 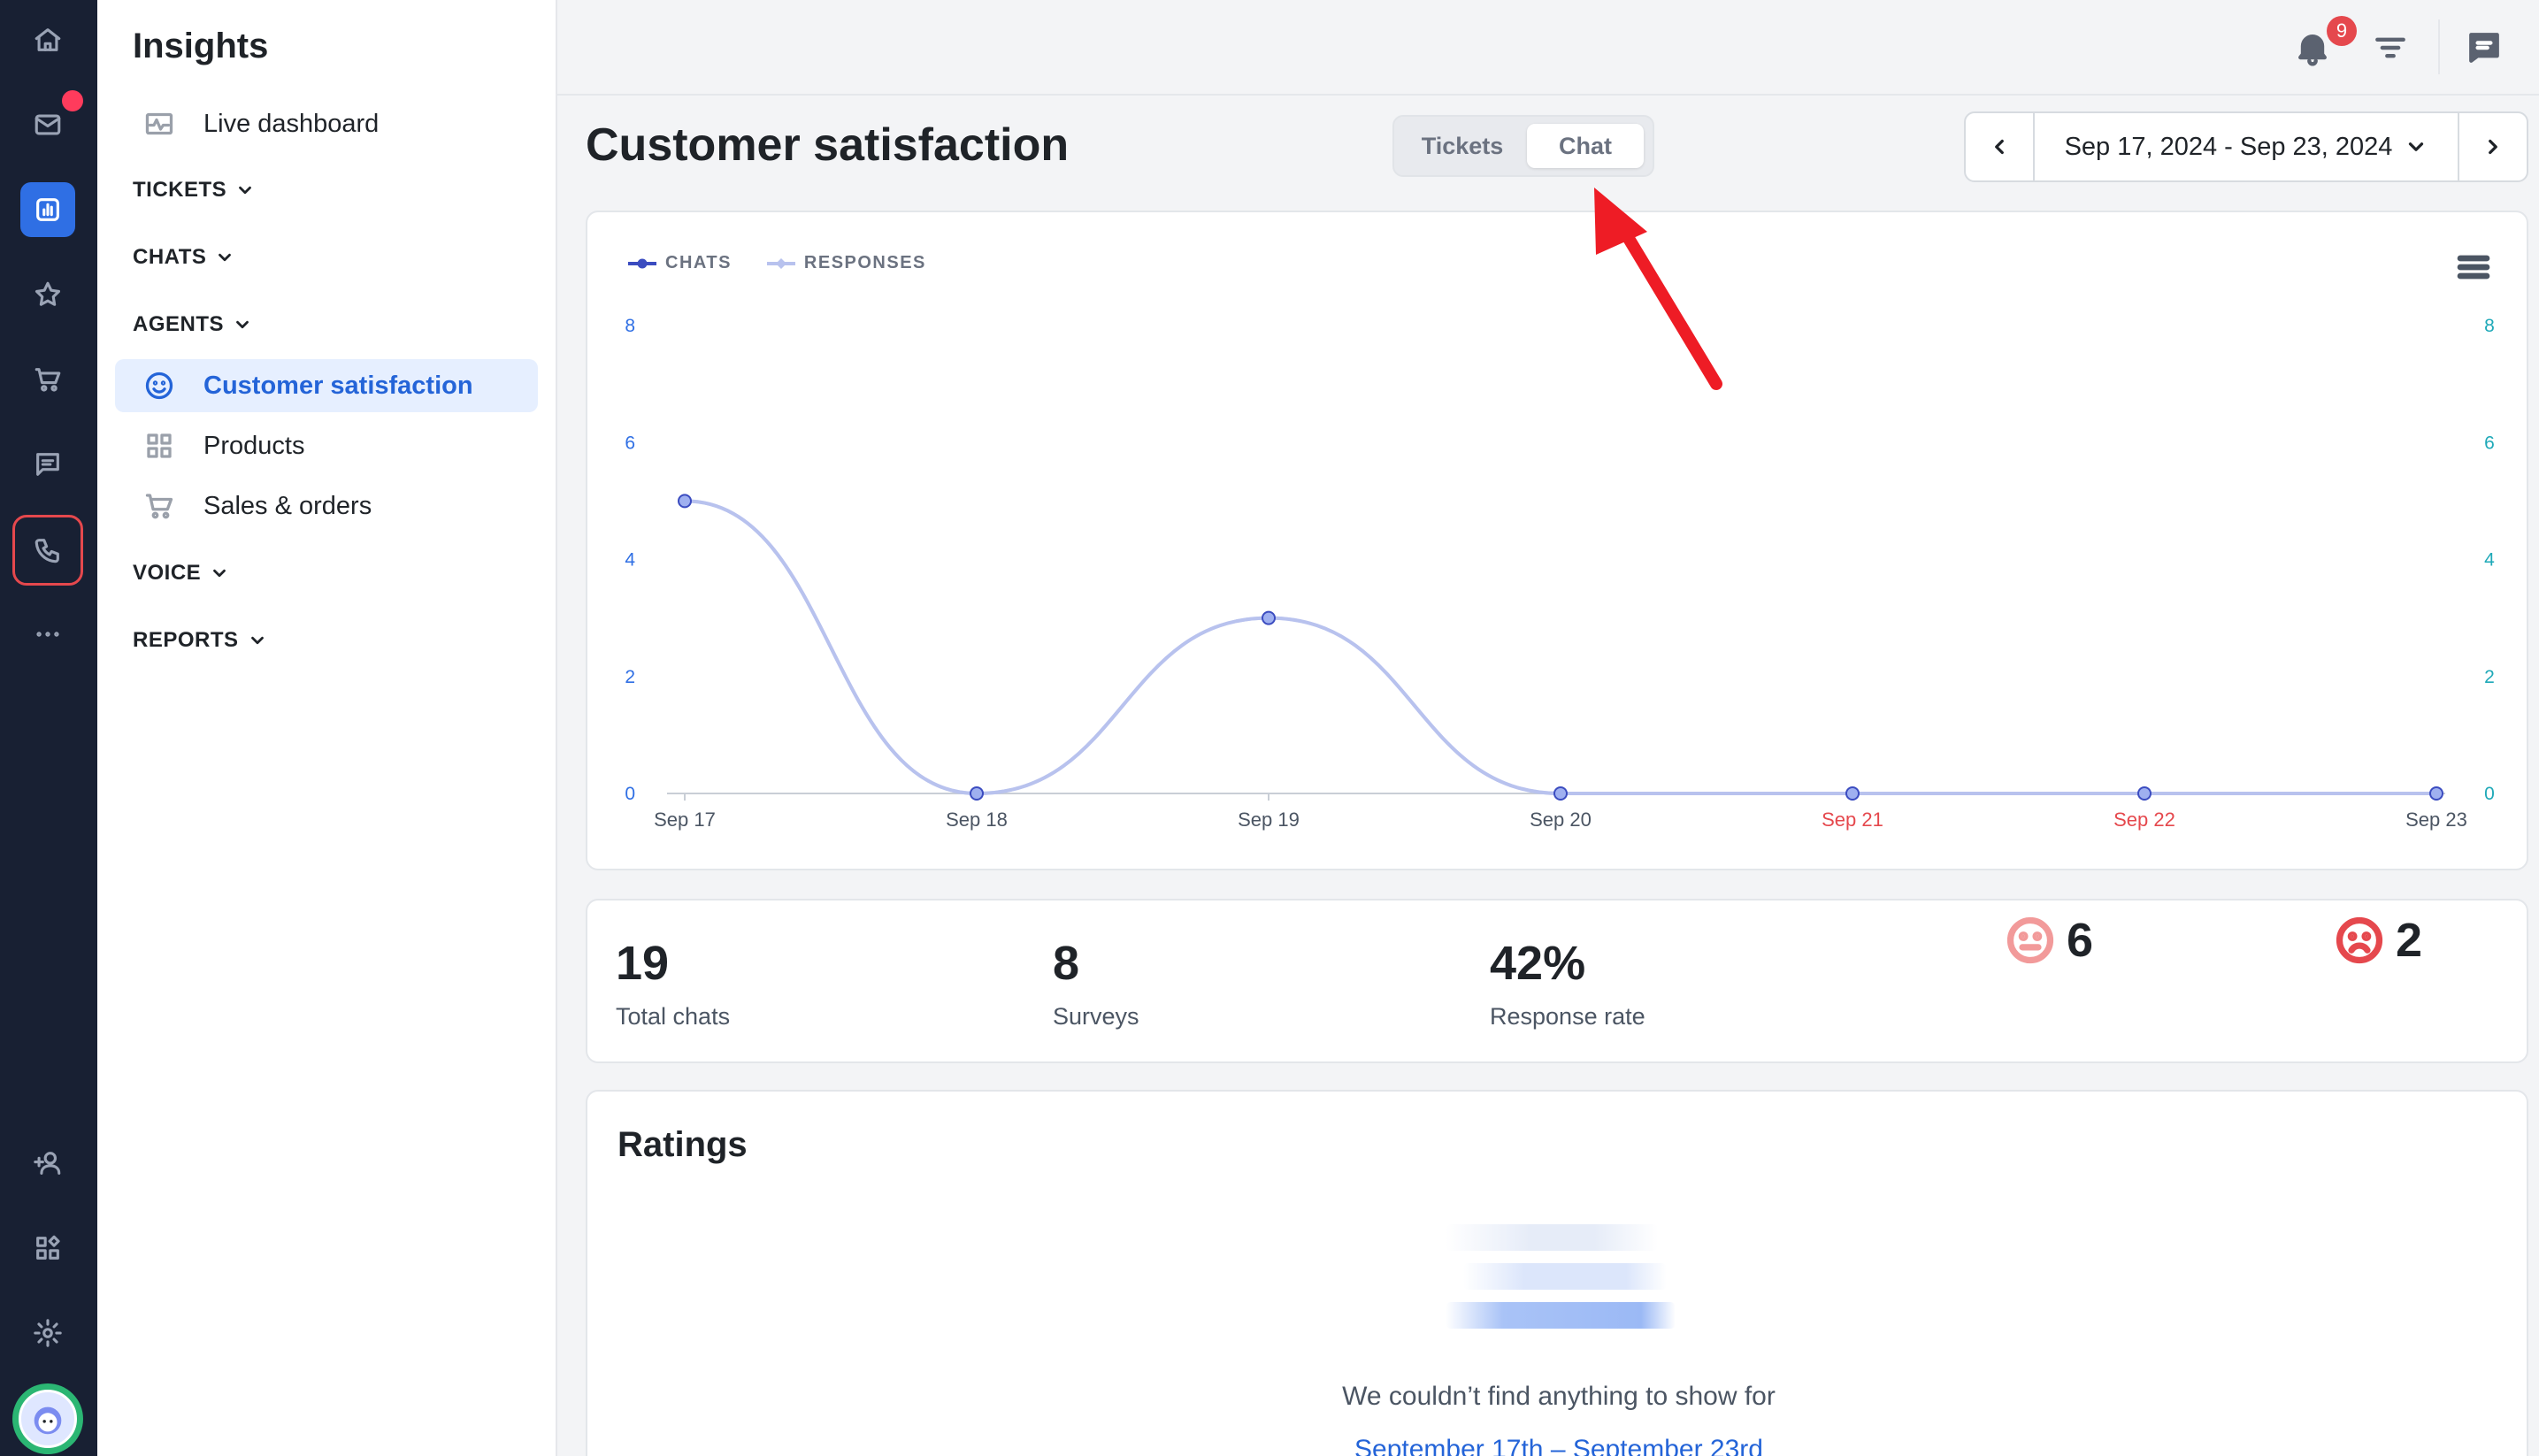 What do you see at coordinates (47, 465) in the screenshot?
I see `chat-icon` at bounding box center [47, 465].